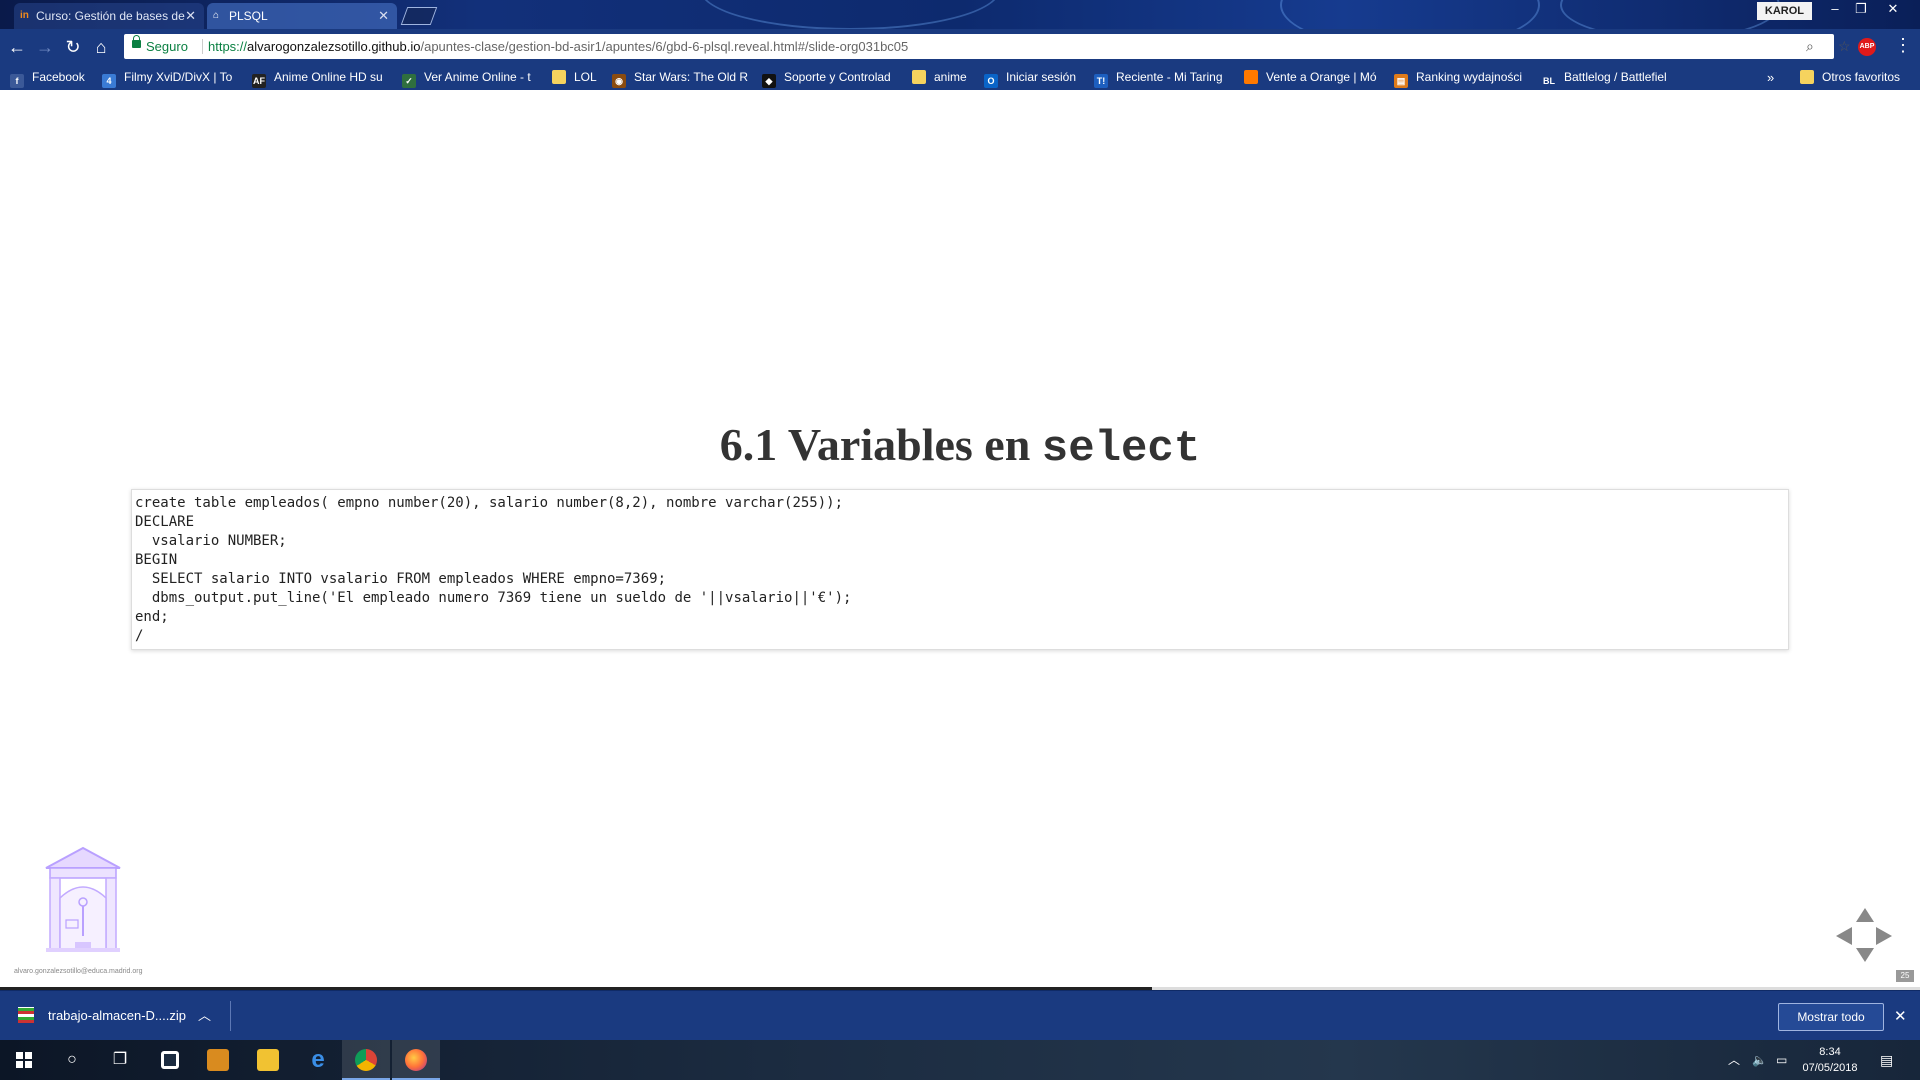  What do you see at coordinates (477, 77) in the screenshot?
I see `bookmark-label: Ver Anime Online - t` at bounding box center [477, 77].